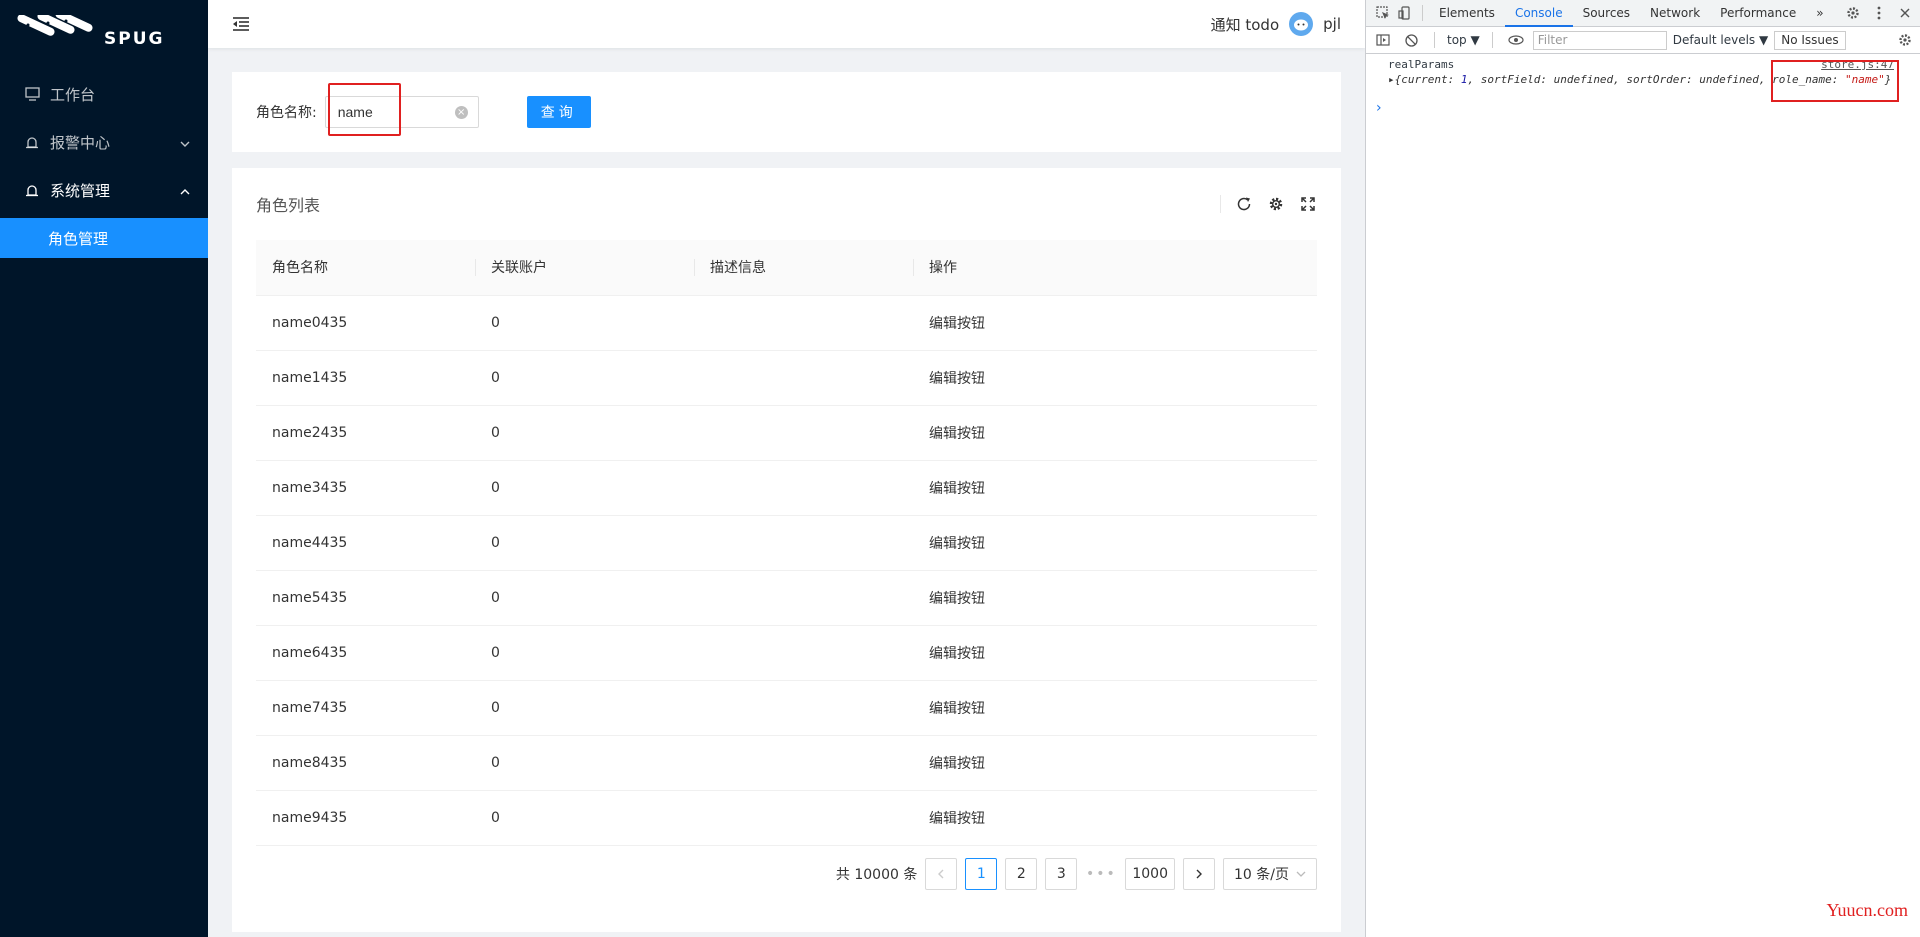 This screenshot has height=937, width=1920. Describe the element at coordinates (1021, 874) in the screenshot. I see `page-2-button: 2` at that location.